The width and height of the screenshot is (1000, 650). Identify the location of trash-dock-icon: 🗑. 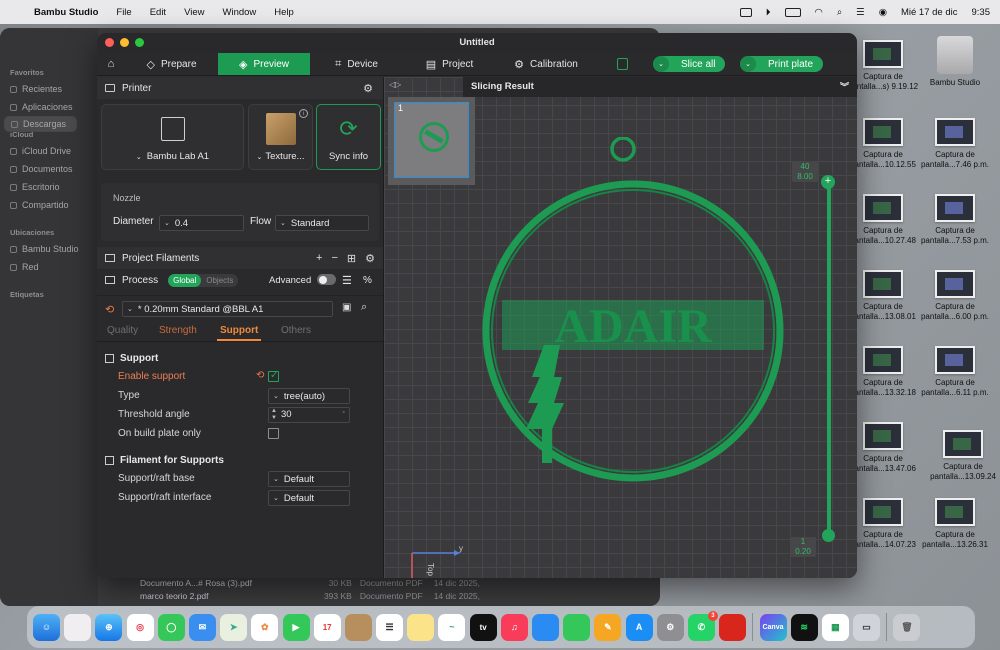
(907, 627).